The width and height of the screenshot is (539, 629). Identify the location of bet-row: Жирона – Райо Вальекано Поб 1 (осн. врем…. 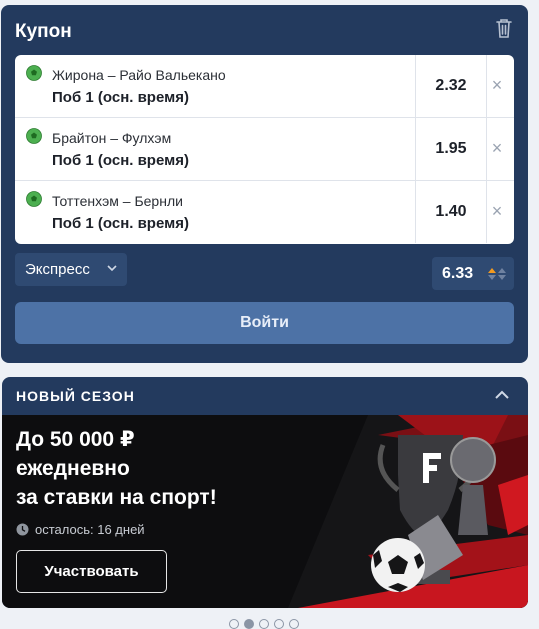
(264, 86).